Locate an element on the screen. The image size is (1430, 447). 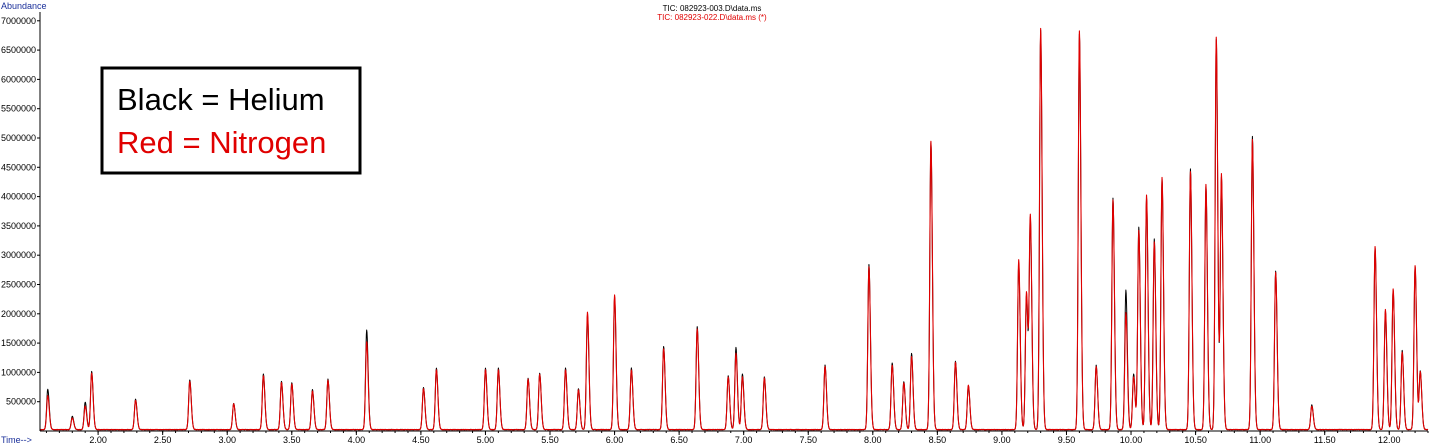
y-tick-label: 3000000 is located at coordinates (18, 255).